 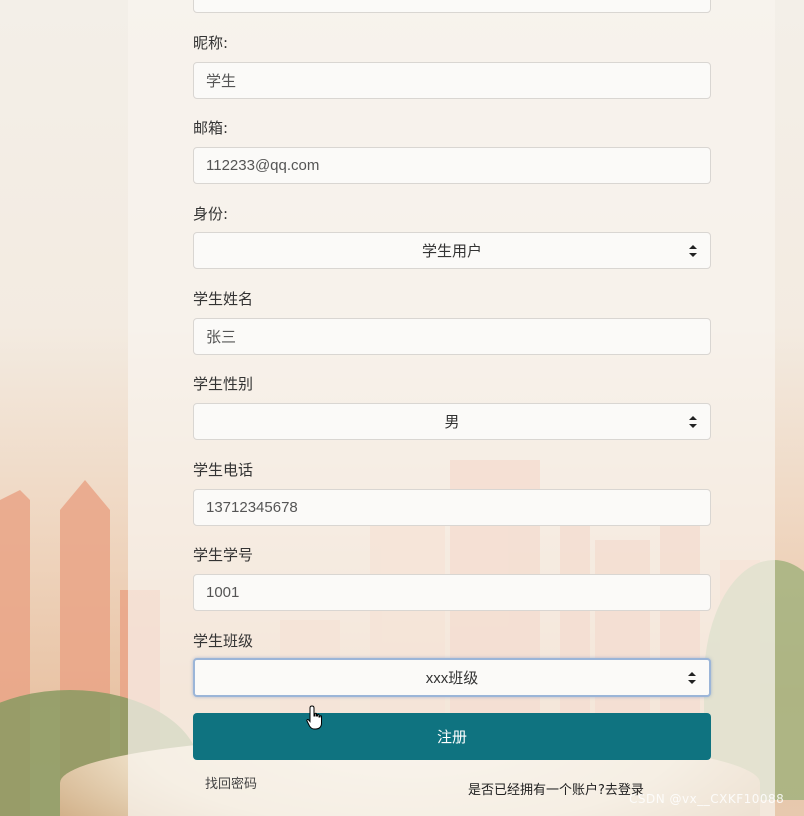 I want to click on student-name-input: 张三, so click(x=452, y=336).